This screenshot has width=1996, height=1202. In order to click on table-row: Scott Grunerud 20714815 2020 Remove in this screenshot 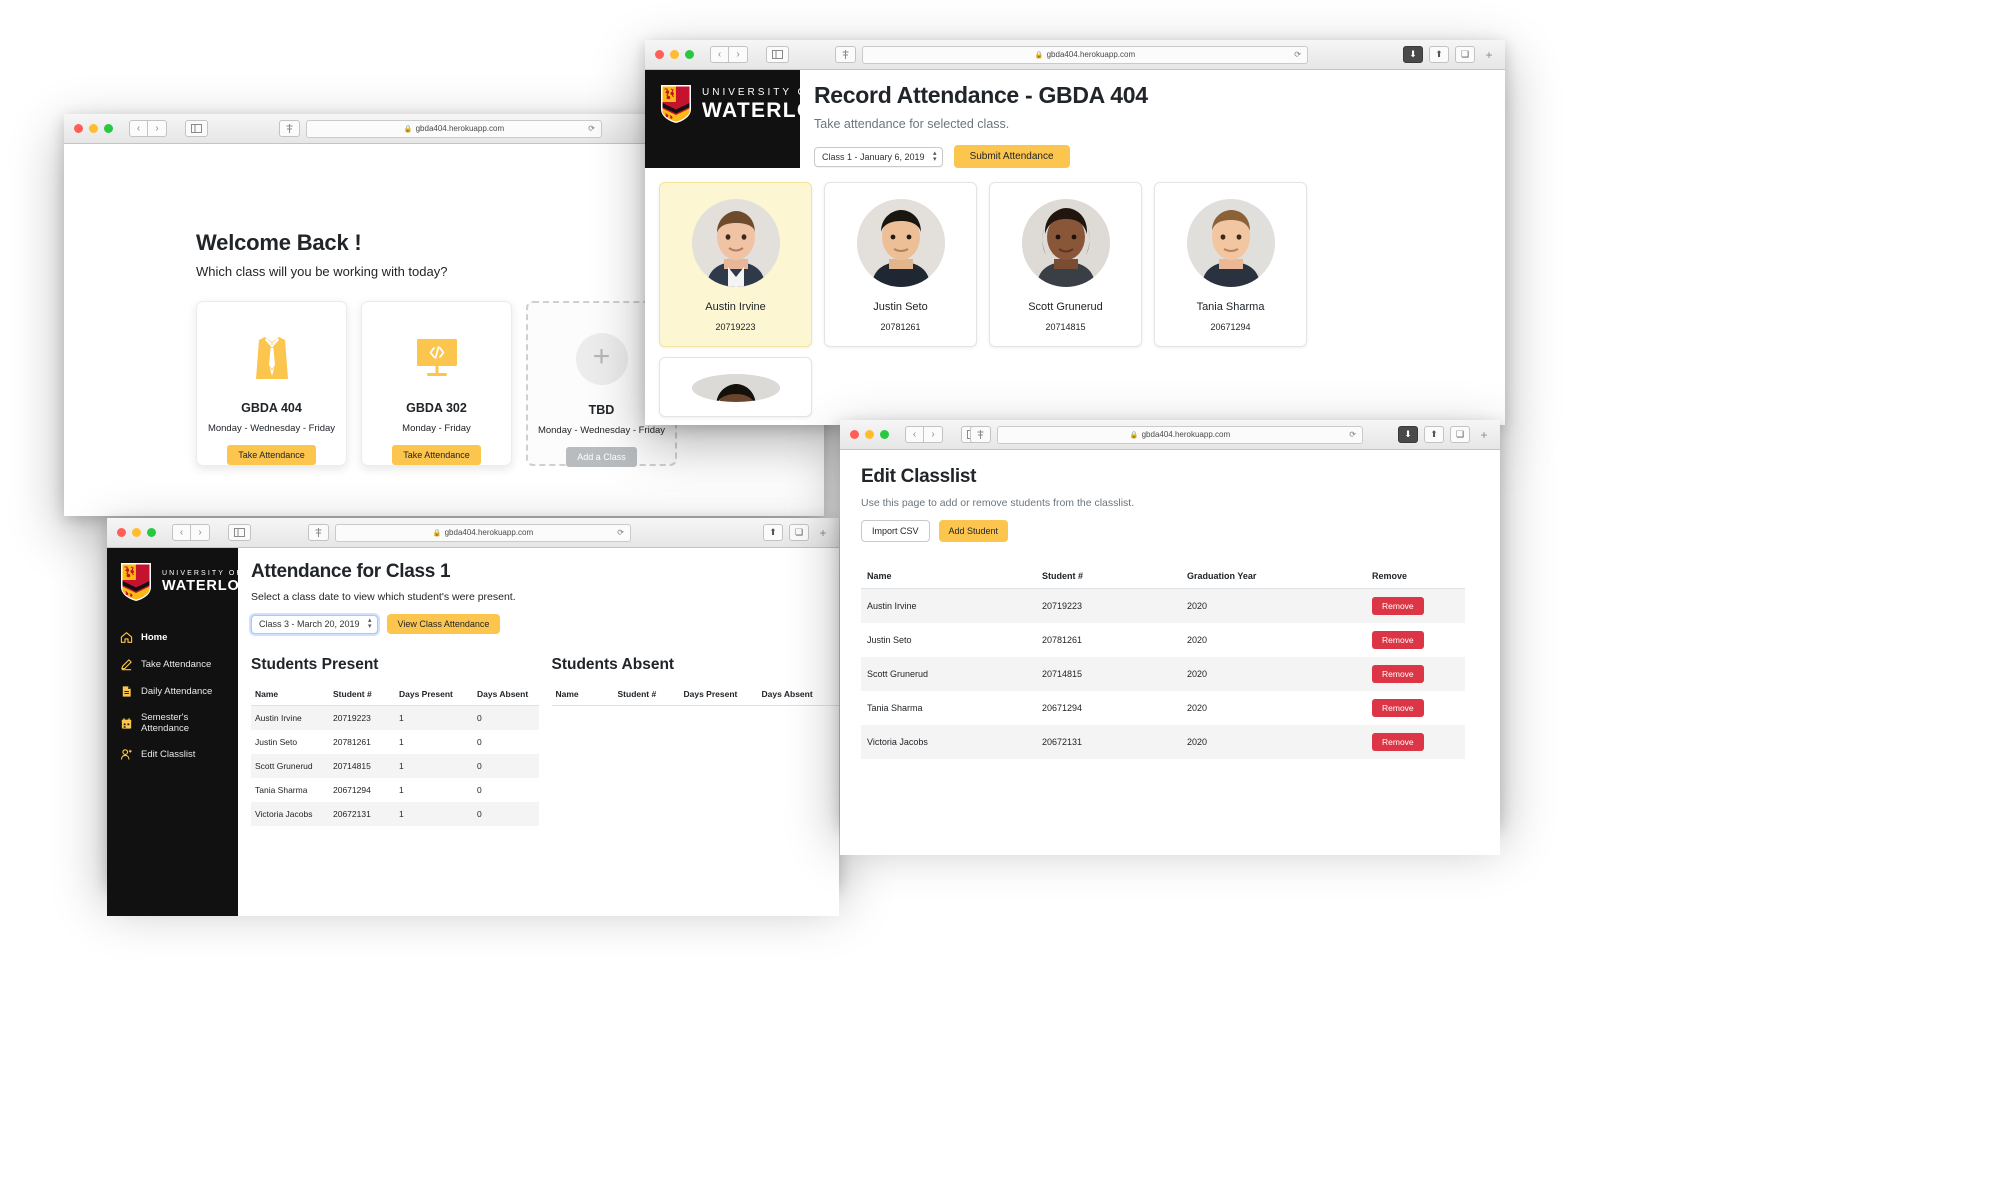, I will do `click(1163, 674)`.